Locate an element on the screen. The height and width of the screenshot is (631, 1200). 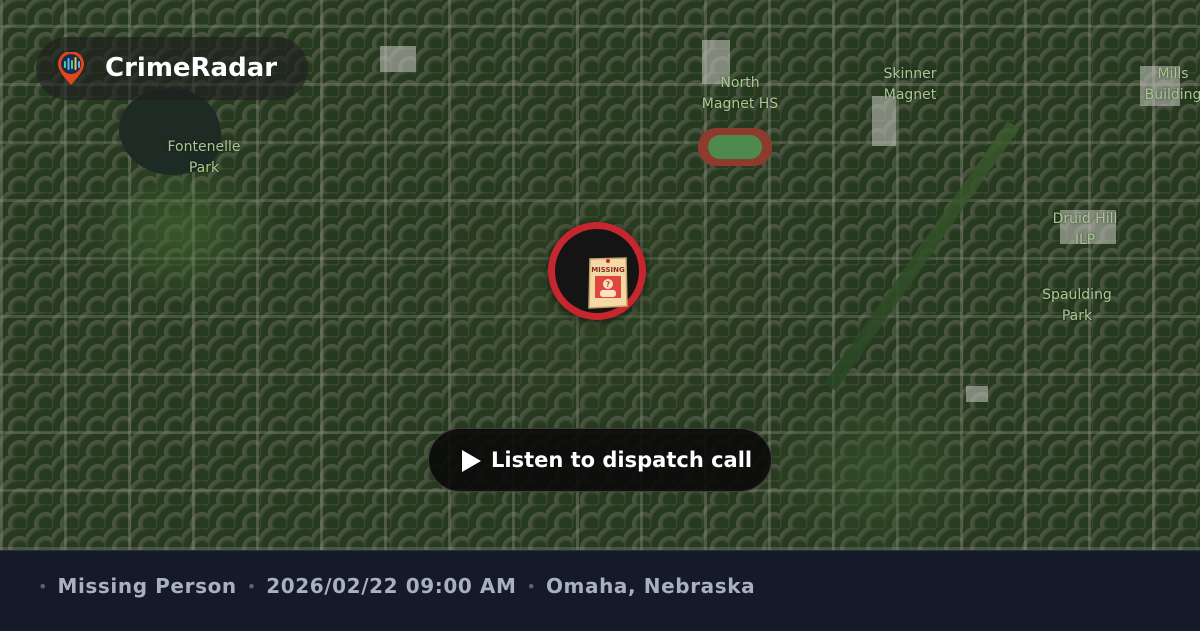
listen-dispatch-label: Listen to dispatch call is located at coordinates (622, 460).